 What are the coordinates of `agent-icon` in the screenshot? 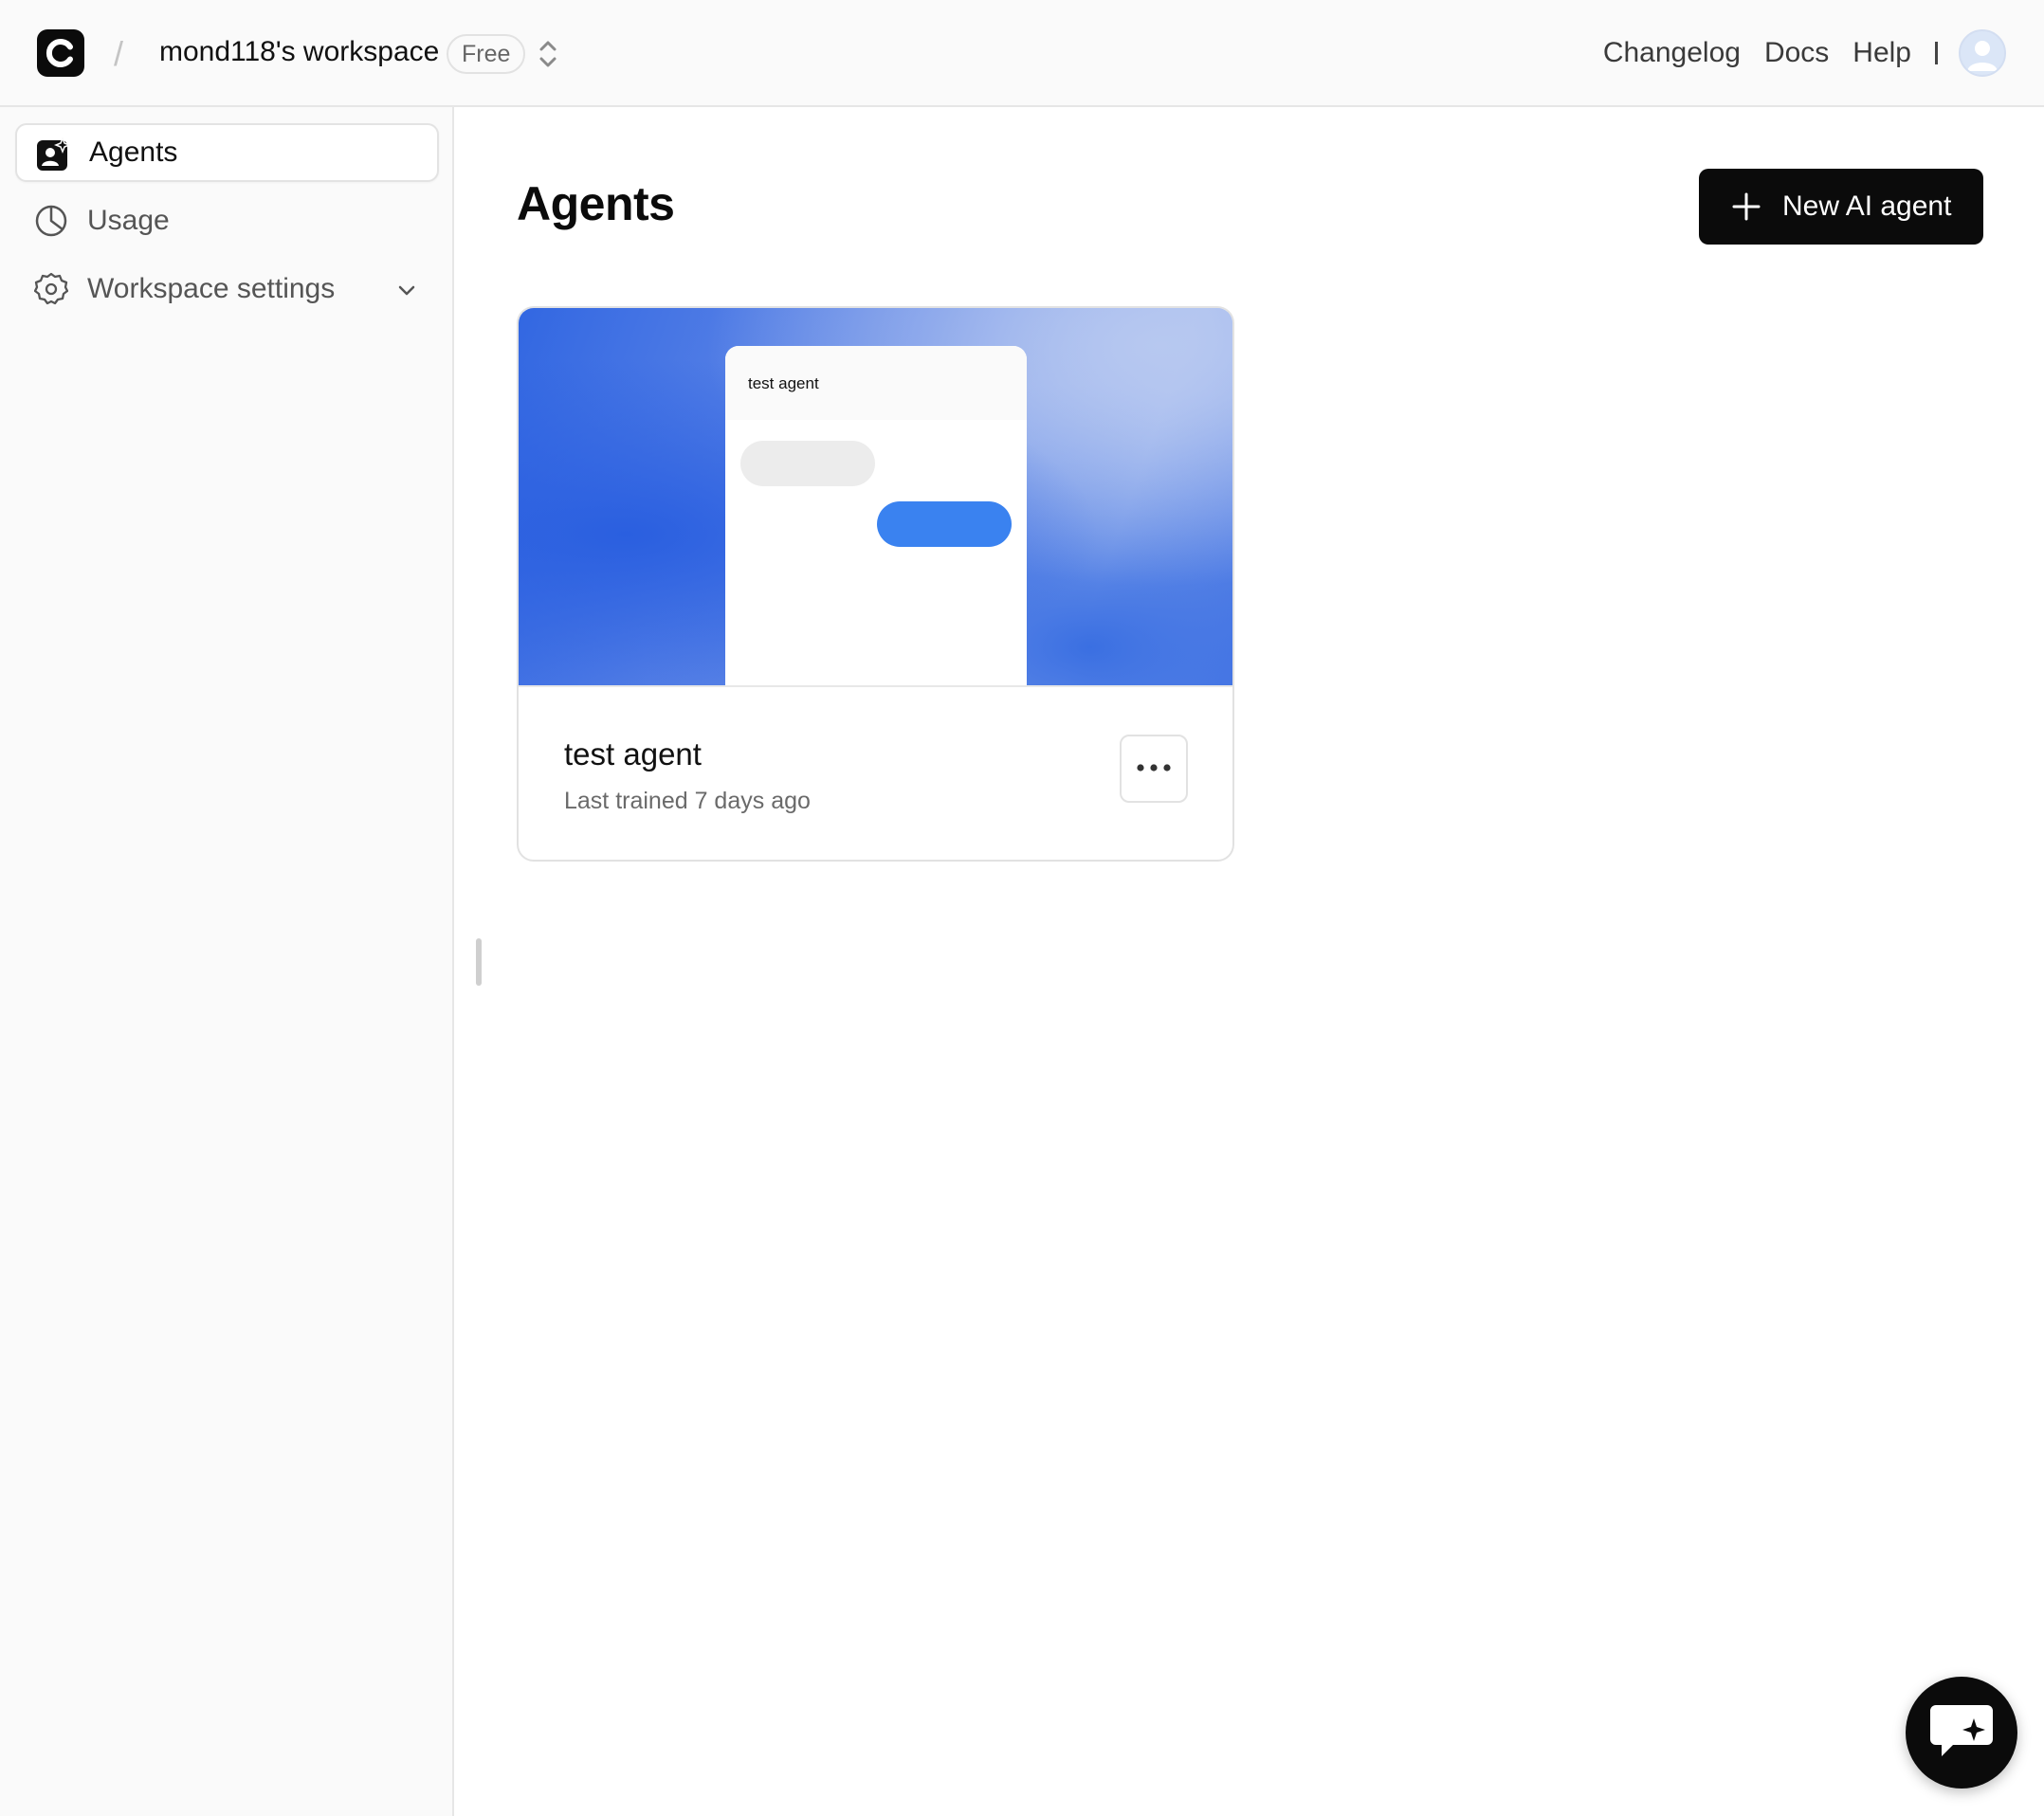 It's located at (54, 154).